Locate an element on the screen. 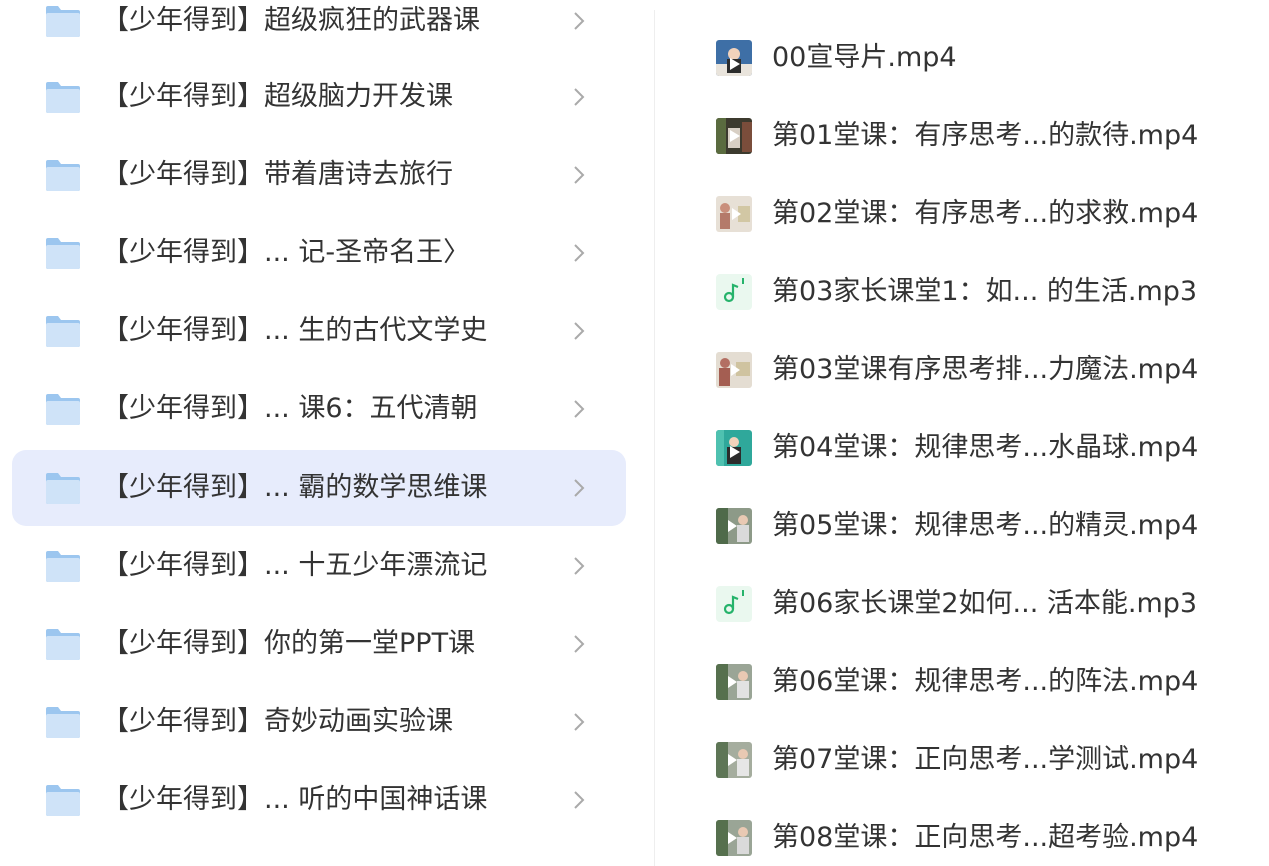 This screenshot has width=1269, height=866. file-row: 第03家长课堂1：如... 的生活.mp3 is located at coordinates (962, 292).